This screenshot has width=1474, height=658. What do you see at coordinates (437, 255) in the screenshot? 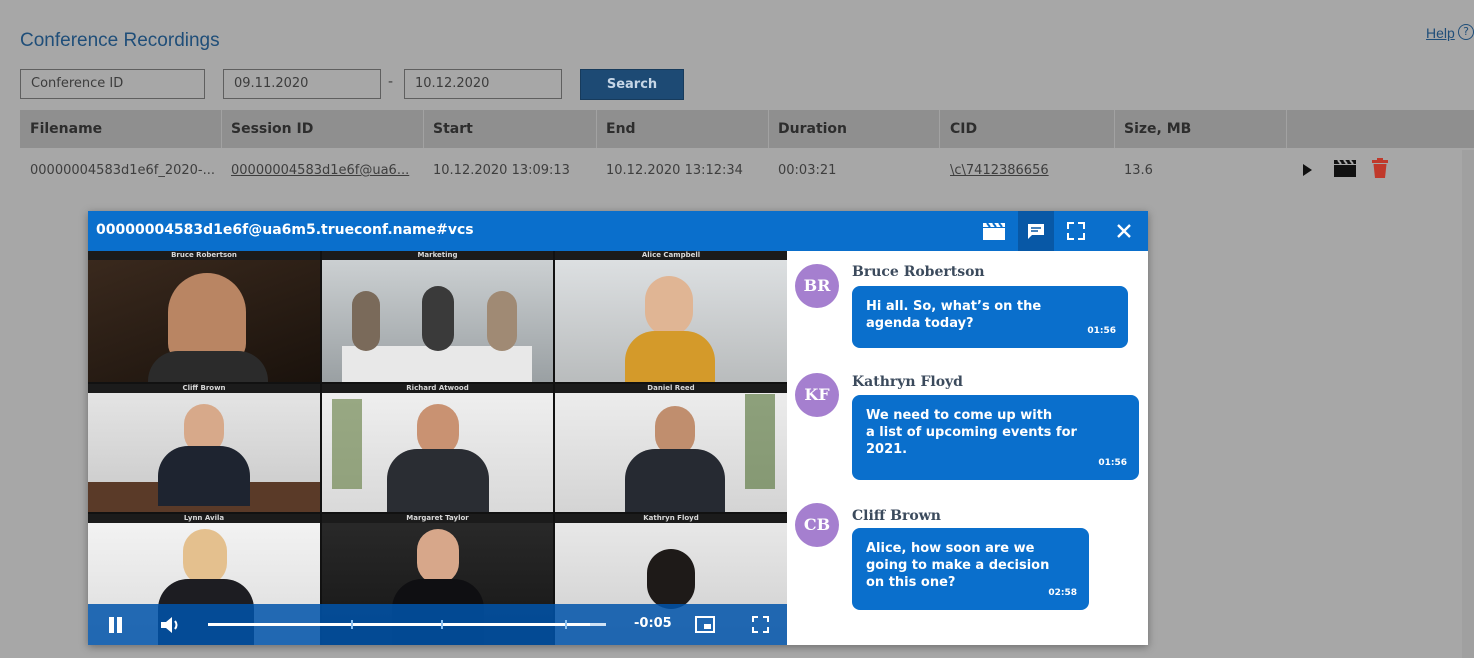
I see `tile-label: Marketing` at bounding box center [437, 255].